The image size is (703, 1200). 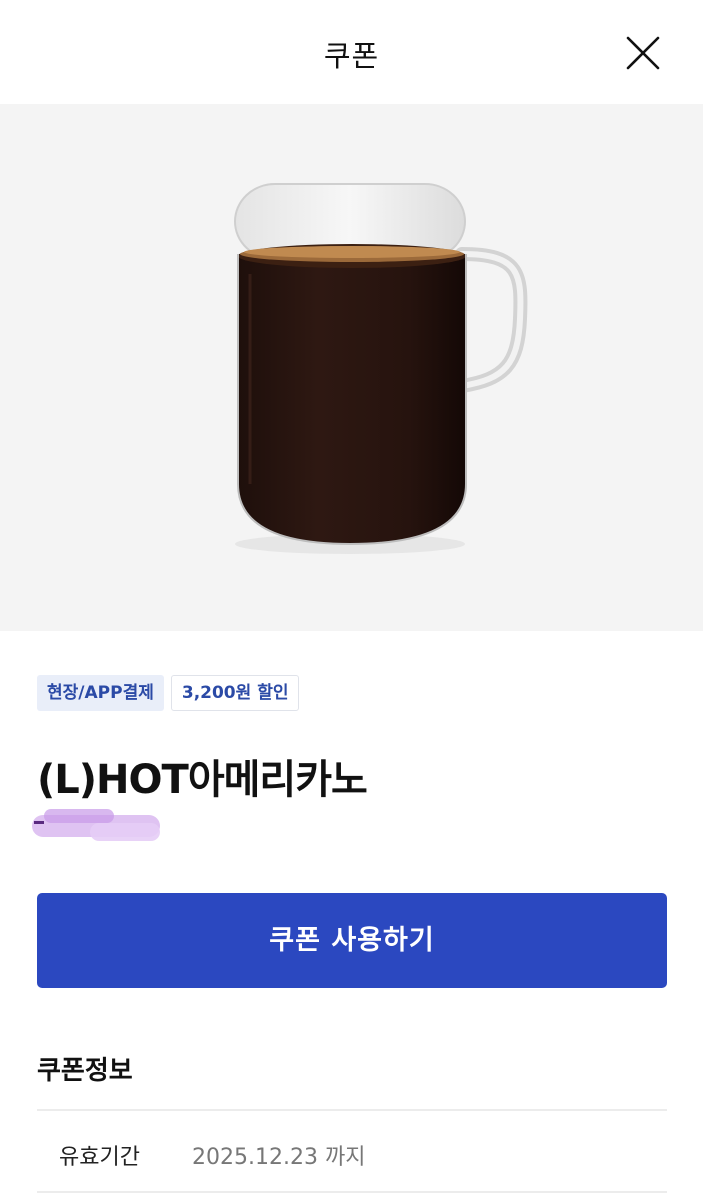 I want to click on page-title: 쿠폰, so click(x=351, y=56).